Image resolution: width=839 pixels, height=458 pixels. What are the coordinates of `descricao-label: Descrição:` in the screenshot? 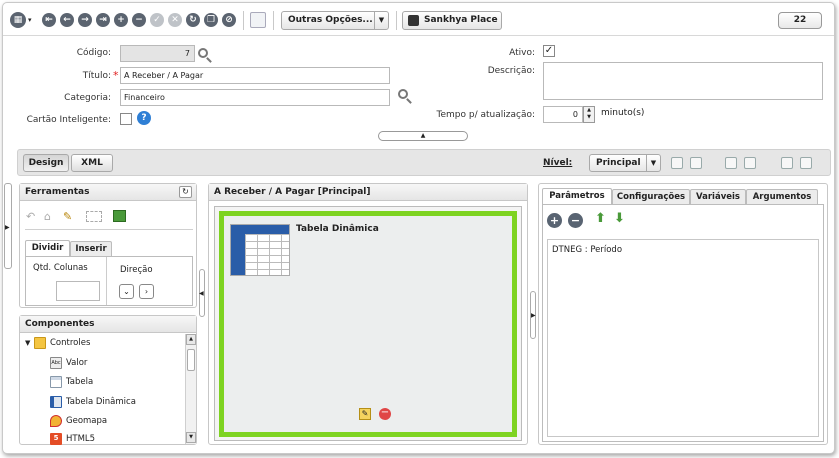 It's located at (511, 71).